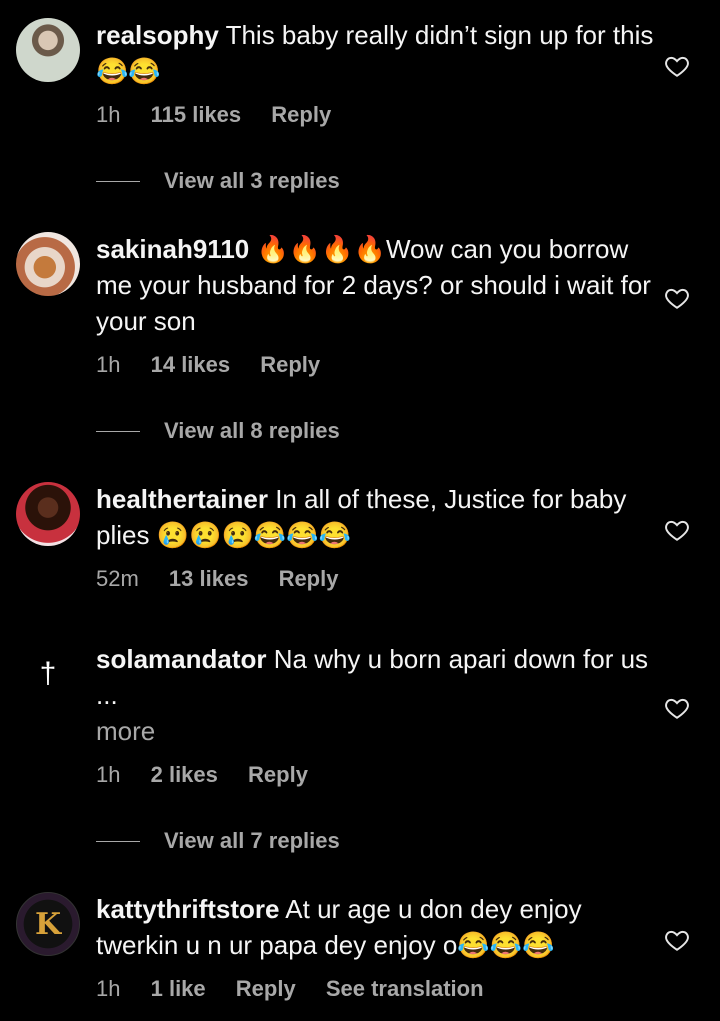  What do you see at coordinates (157, 35) in the screenshot?
I see `comment-username: realsophy` at bounding box center [157, 35].